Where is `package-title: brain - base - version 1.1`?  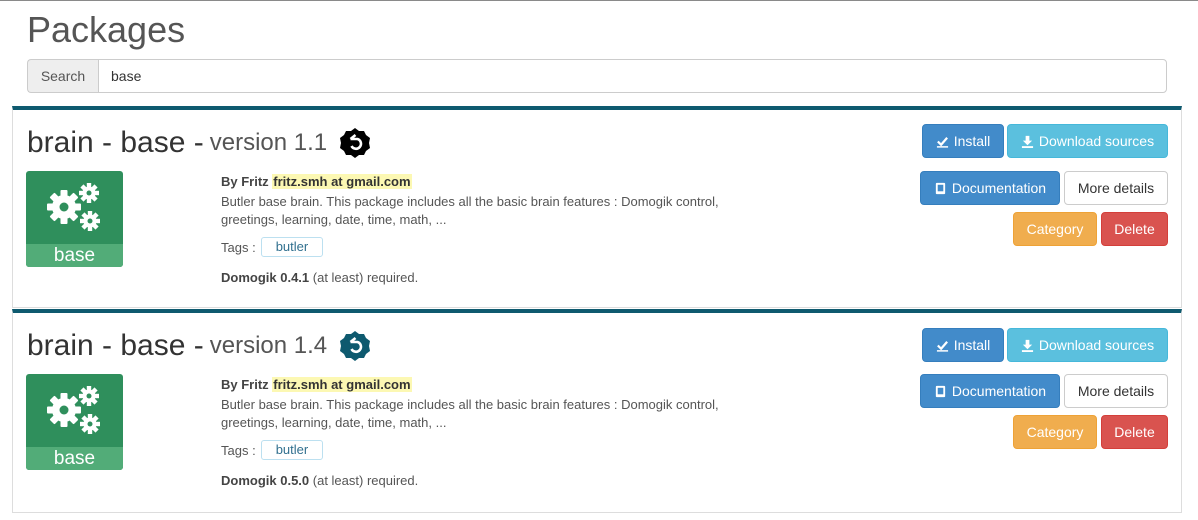 package-title: brain - base - version 1.1 is located at coordinates (199, 143).